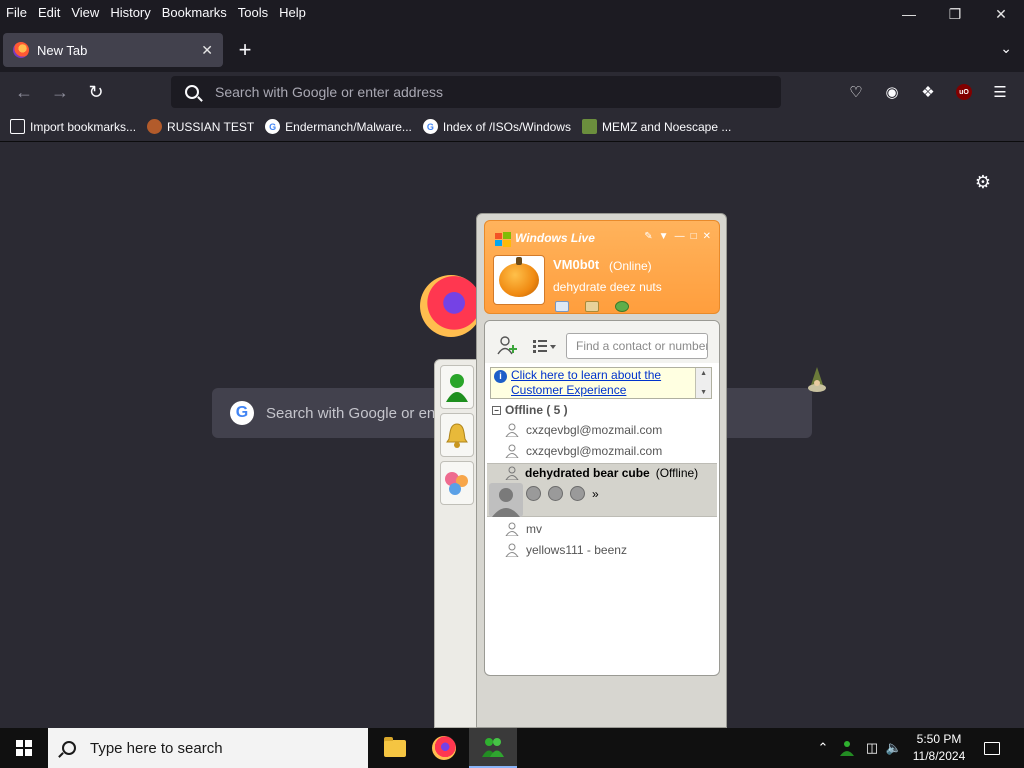 The width and height of the screenshot is (1024, 768). Describe the element at coordinates (955, 14) in the screenshot. I see `restore-button: ❐` at that location.